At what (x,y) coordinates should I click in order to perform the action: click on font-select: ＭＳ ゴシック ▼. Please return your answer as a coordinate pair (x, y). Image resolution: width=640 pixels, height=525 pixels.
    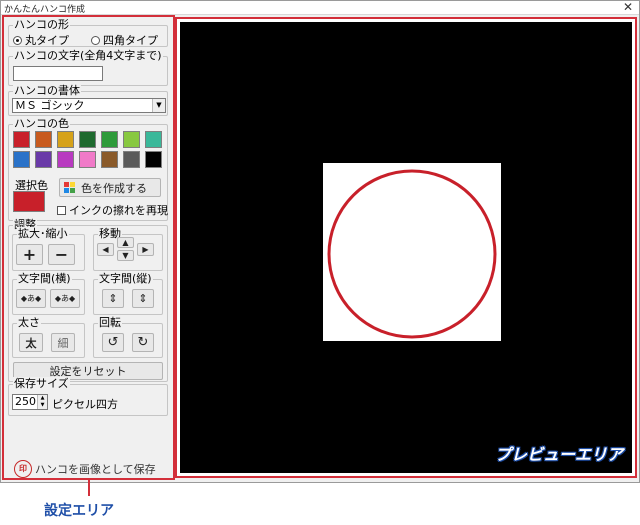
    Looking at the image, I should click on (89, 105).